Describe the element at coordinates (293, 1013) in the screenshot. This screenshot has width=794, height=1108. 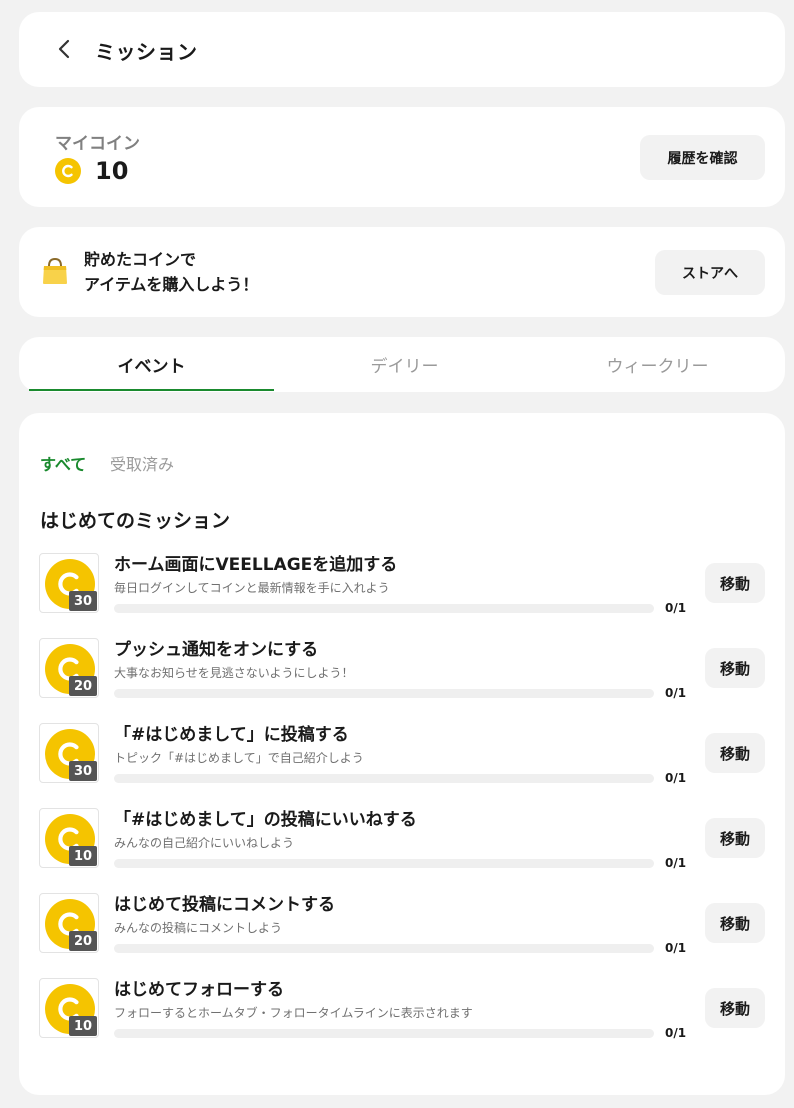
I see `mission-description: フォローするとホームタブ・フォロータイムラインに表示されます` at that location.